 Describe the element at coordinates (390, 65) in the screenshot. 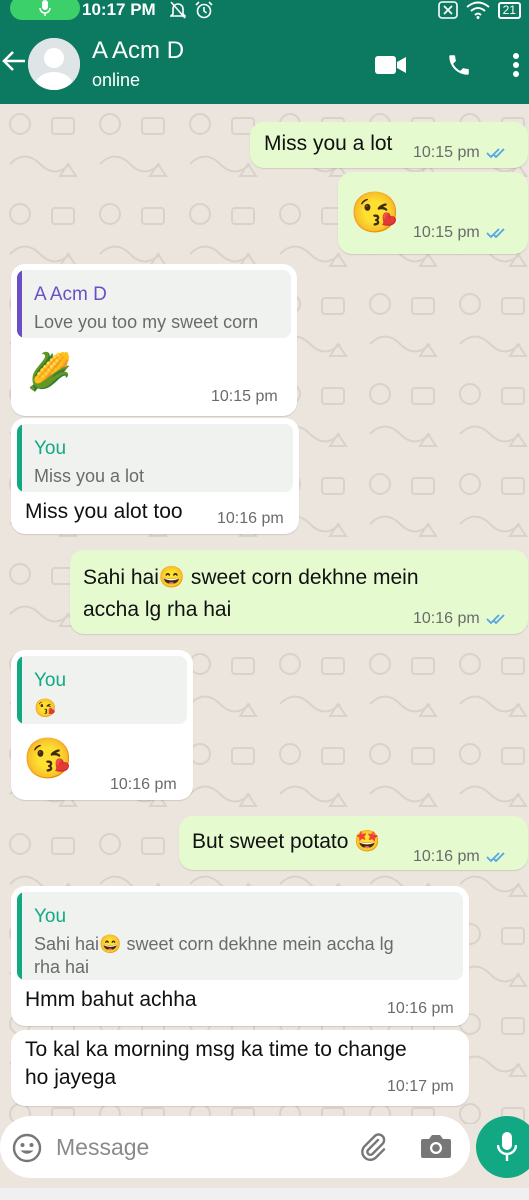

I see `video-call-icon` at that location.